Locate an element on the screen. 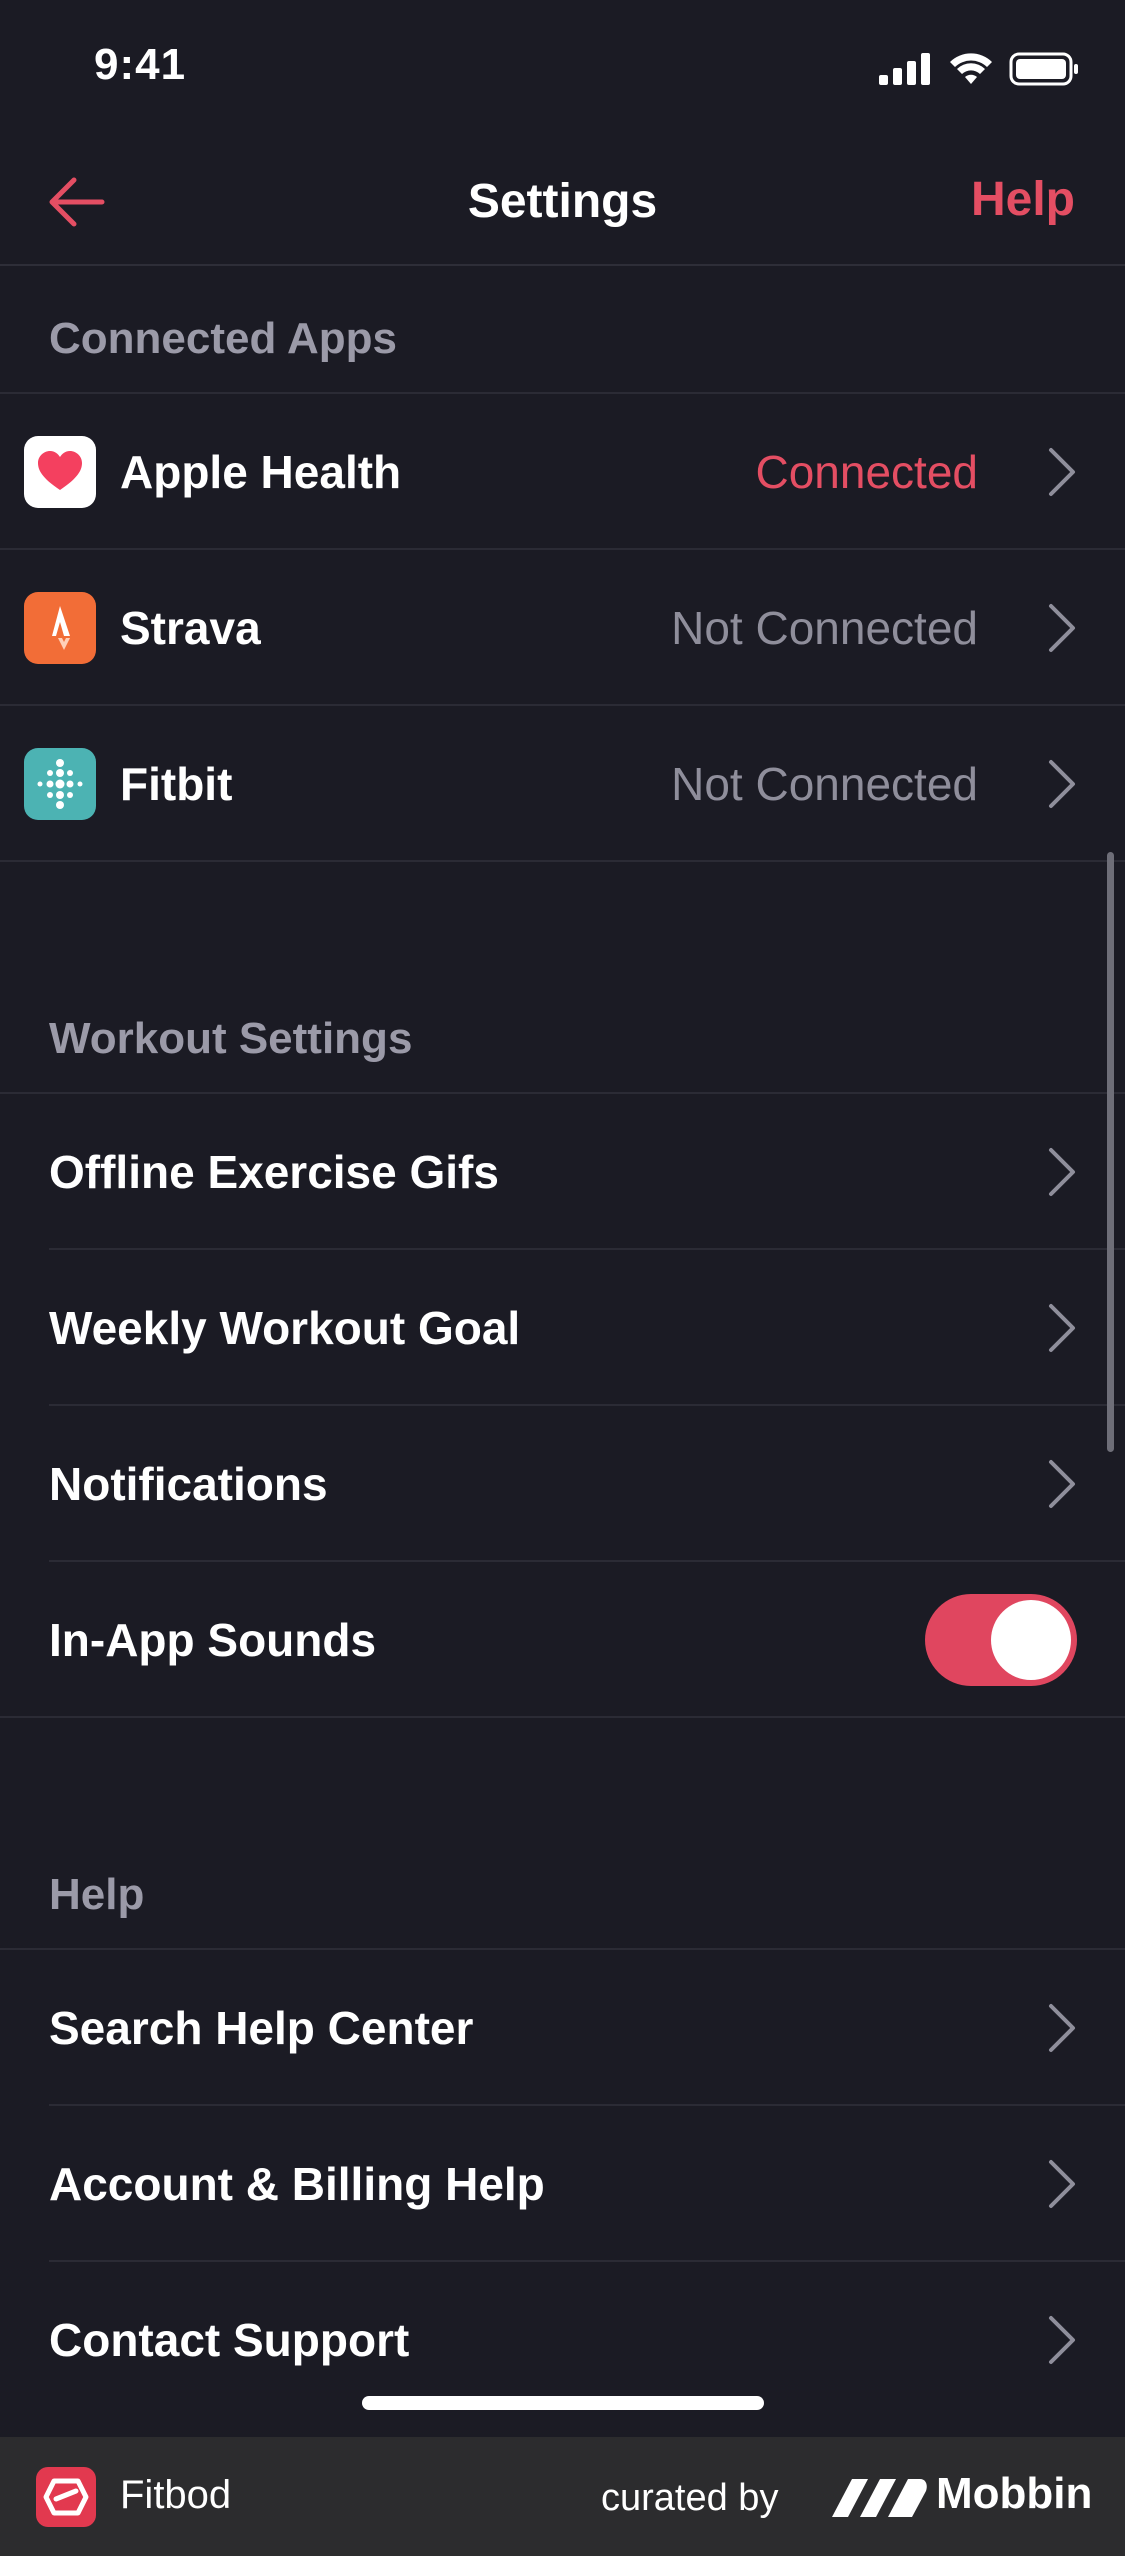  help-row-search-help-center: Search Help Center is located at coordinates (562, 2027).